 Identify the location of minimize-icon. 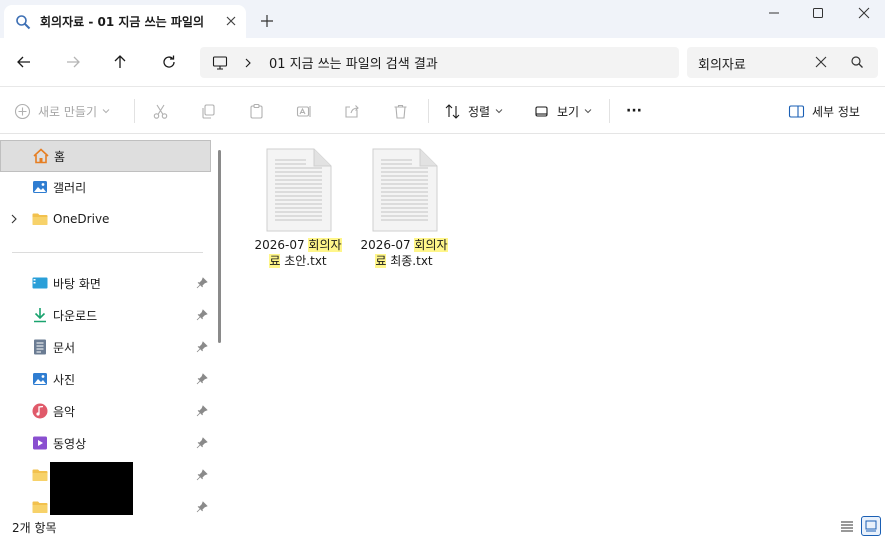
(774, 13).